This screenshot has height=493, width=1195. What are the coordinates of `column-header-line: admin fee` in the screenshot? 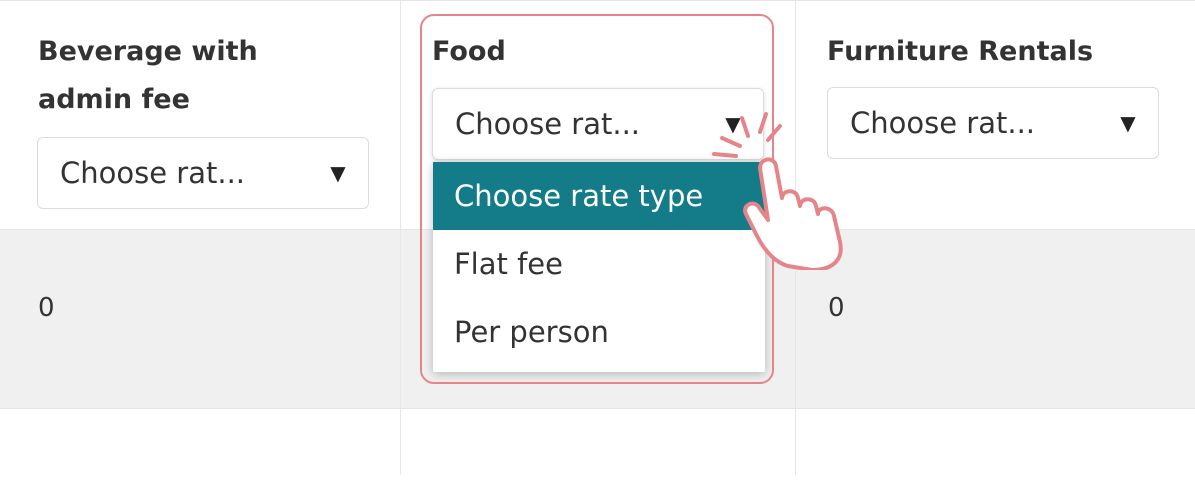 It's located at (114, 99).